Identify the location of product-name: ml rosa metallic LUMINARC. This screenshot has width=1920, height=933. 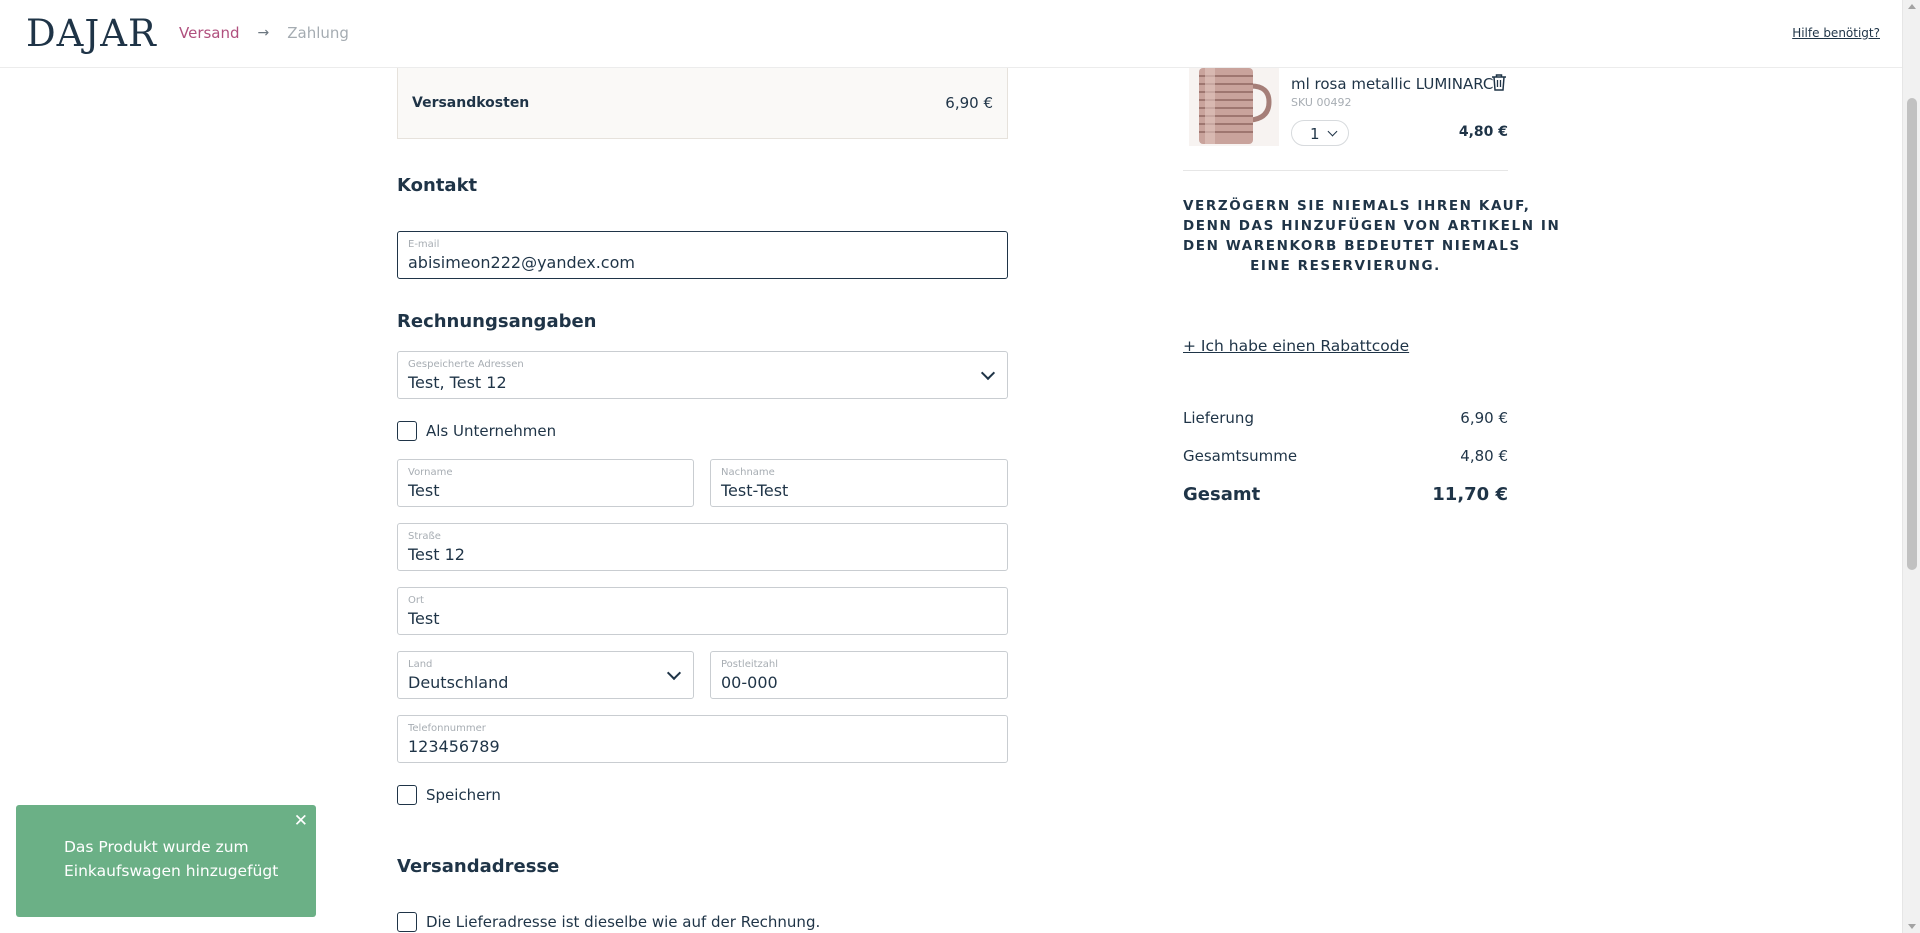
(1392, 84).